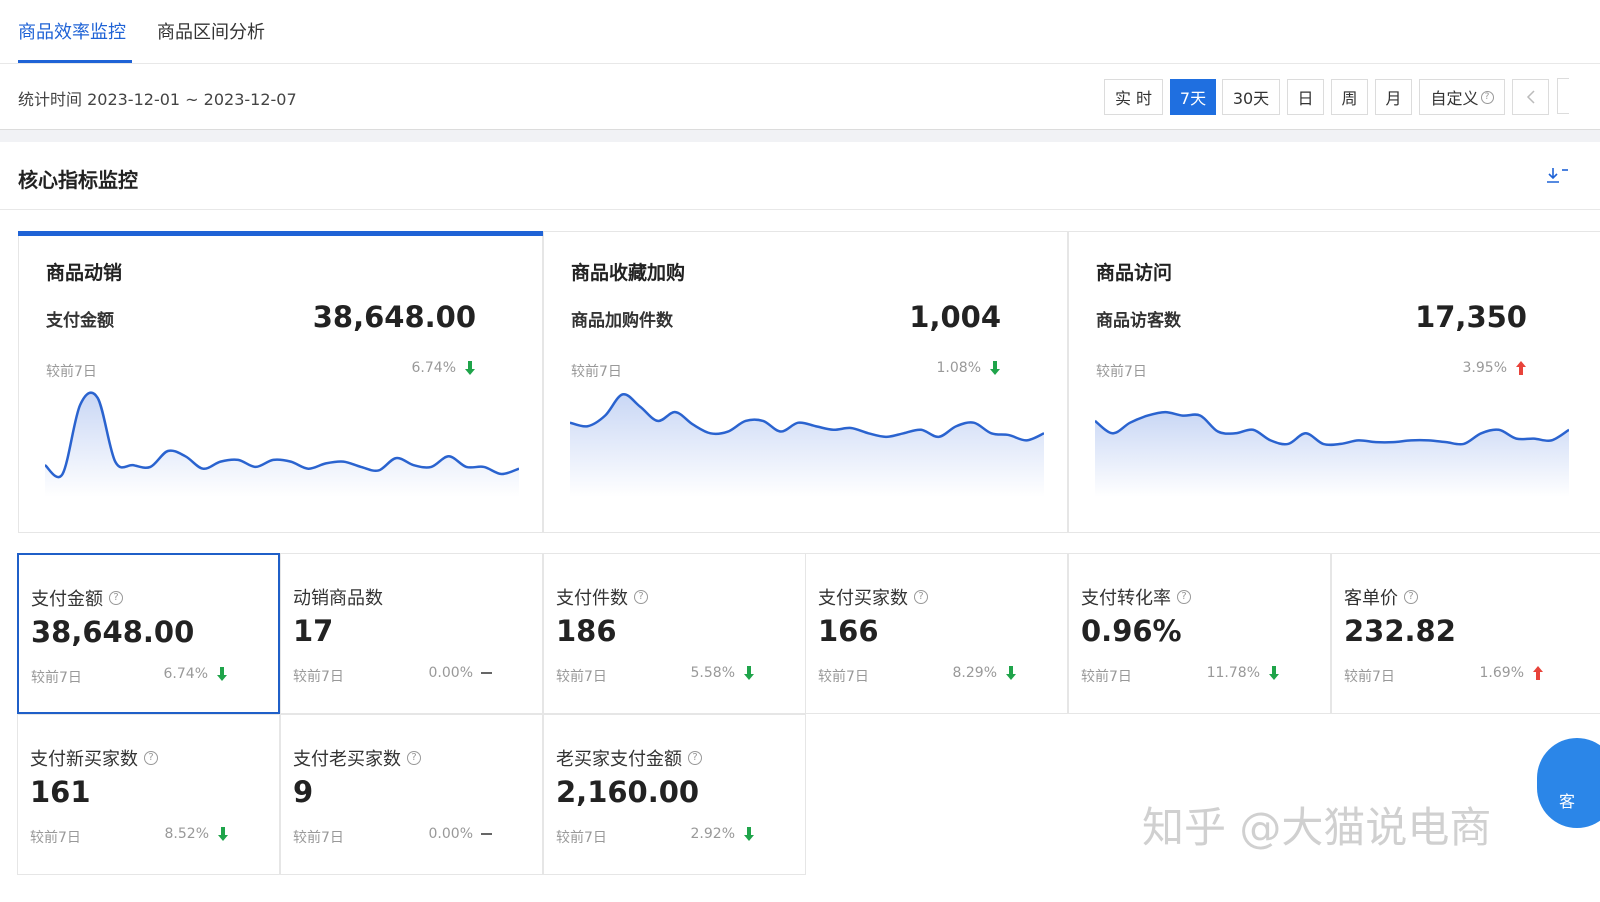 Image resolution: width=1600 pixels, height=902 pixels. Describe the element at coordinates (1465, 633) in the screenshot. I see `metric-card-avg-order-value: 客单价? 232.82 较前7日 1.69%` at that location.